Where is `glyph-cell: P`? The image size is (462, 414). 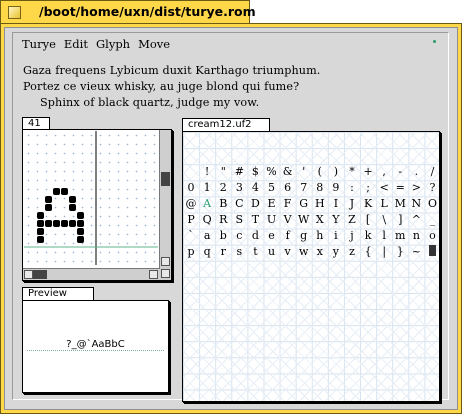
glyph-cell: P is located at coordinates (191, 220).